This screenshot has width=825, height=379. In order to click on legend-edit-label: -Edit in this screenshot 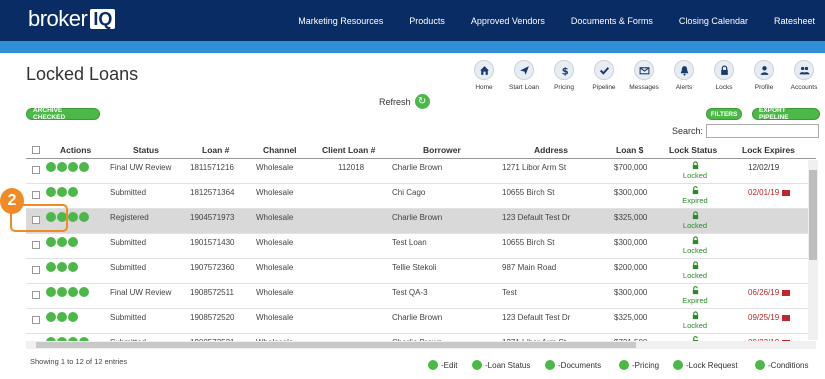, I will do `click(449, 365)`.